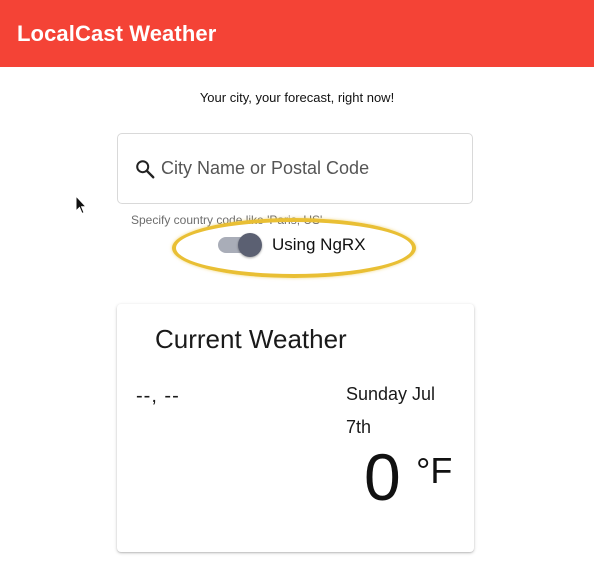 This screenshot has width=594, height=563. I want to click on city-search-field, so click(295, 168).